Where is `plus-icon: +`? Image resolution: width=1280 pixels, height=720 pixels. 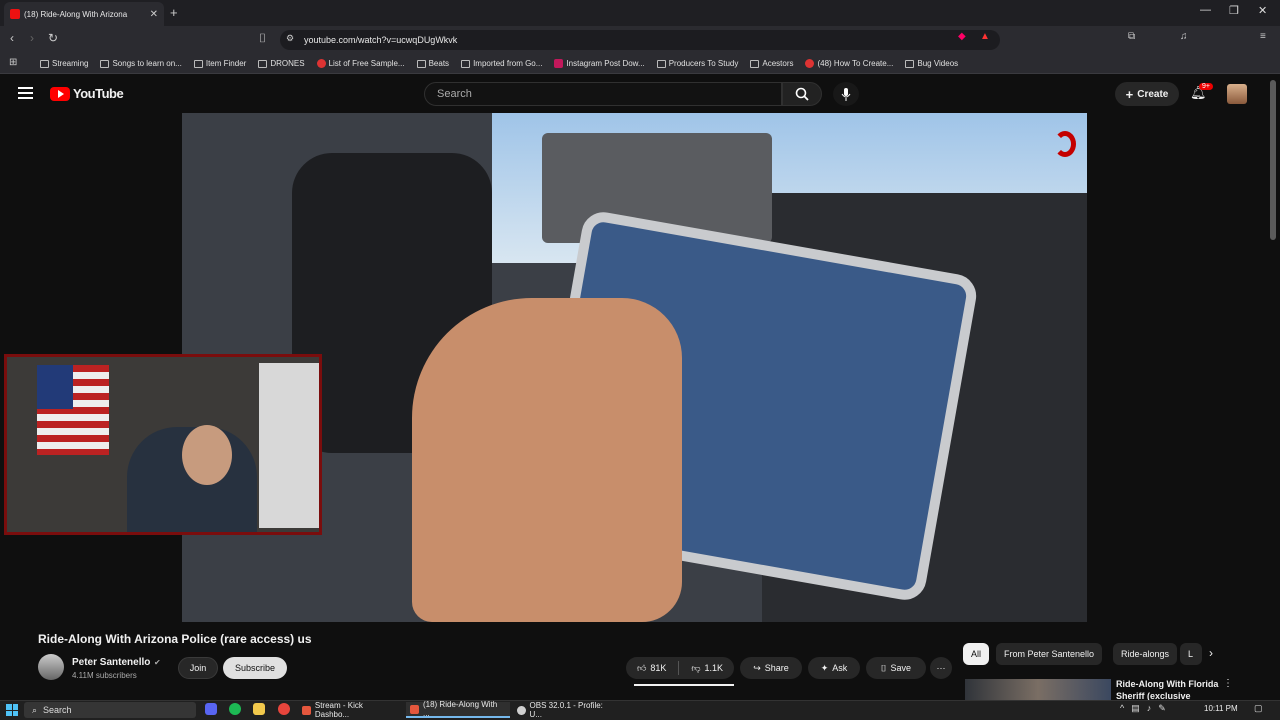
plus-icon: + is located at coordinates (1129, 94).